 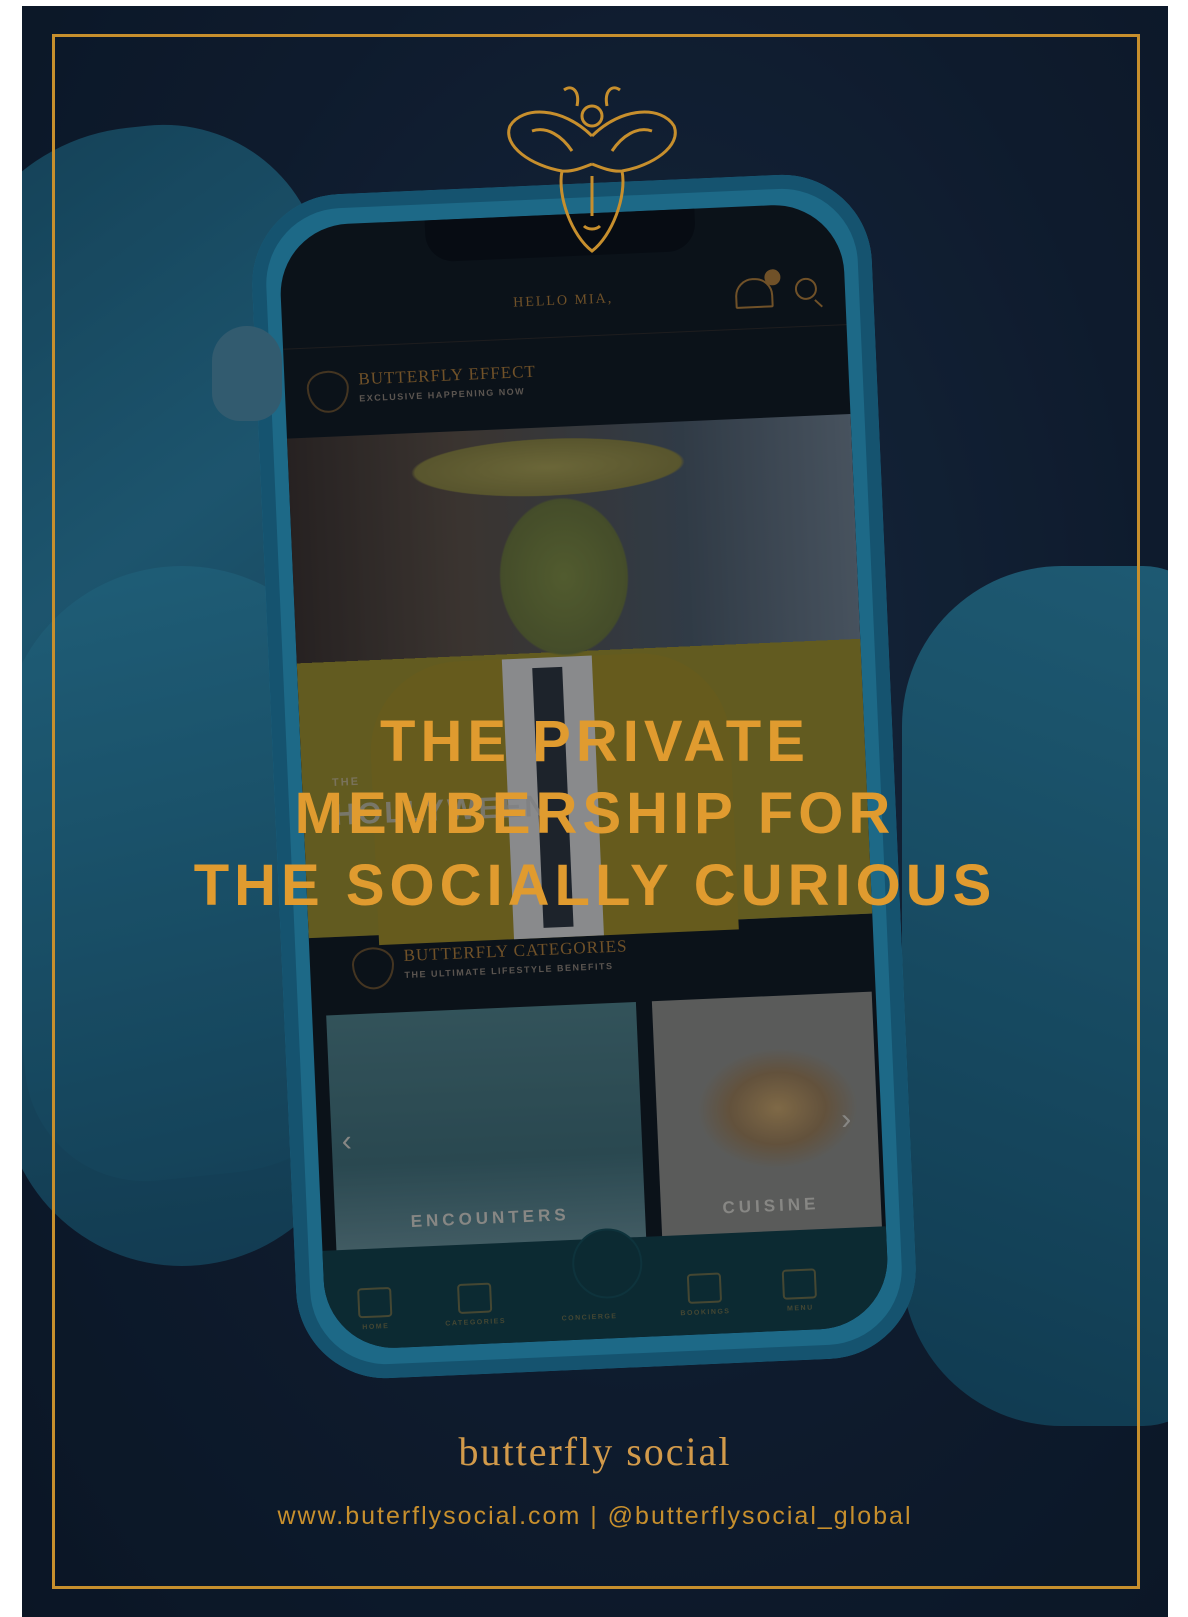 I want to click on headline-line-2: MEMBERSHIP FOR, so click(x=595, y=813).